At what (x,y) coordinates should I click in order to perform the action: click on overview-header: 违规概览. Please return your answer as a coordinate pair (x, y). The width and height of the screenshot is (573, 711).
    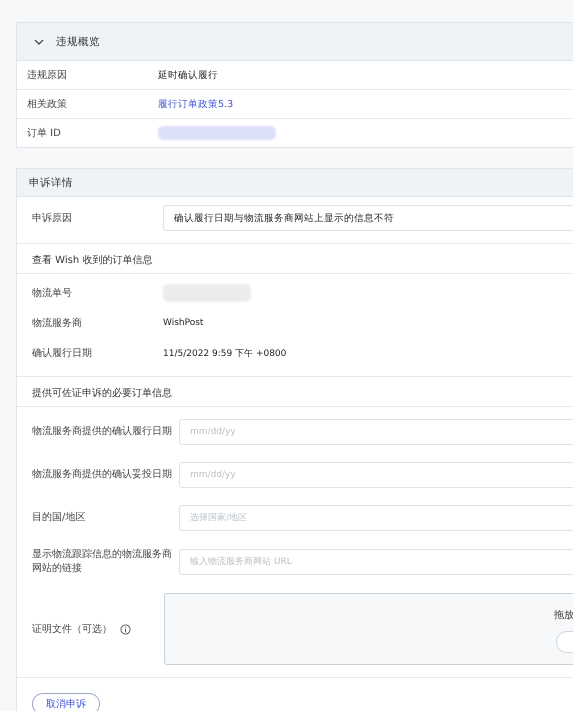
    Looking at the image, I should click on (295, 42).